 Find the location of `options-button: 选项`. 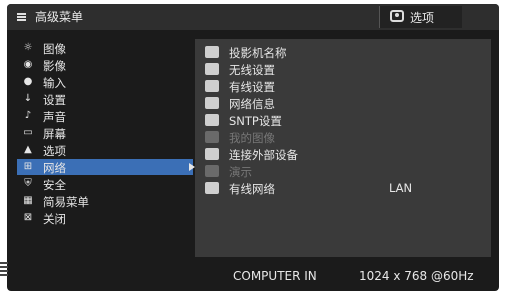

options-button: 选项 is located at coordinates (420, 17).